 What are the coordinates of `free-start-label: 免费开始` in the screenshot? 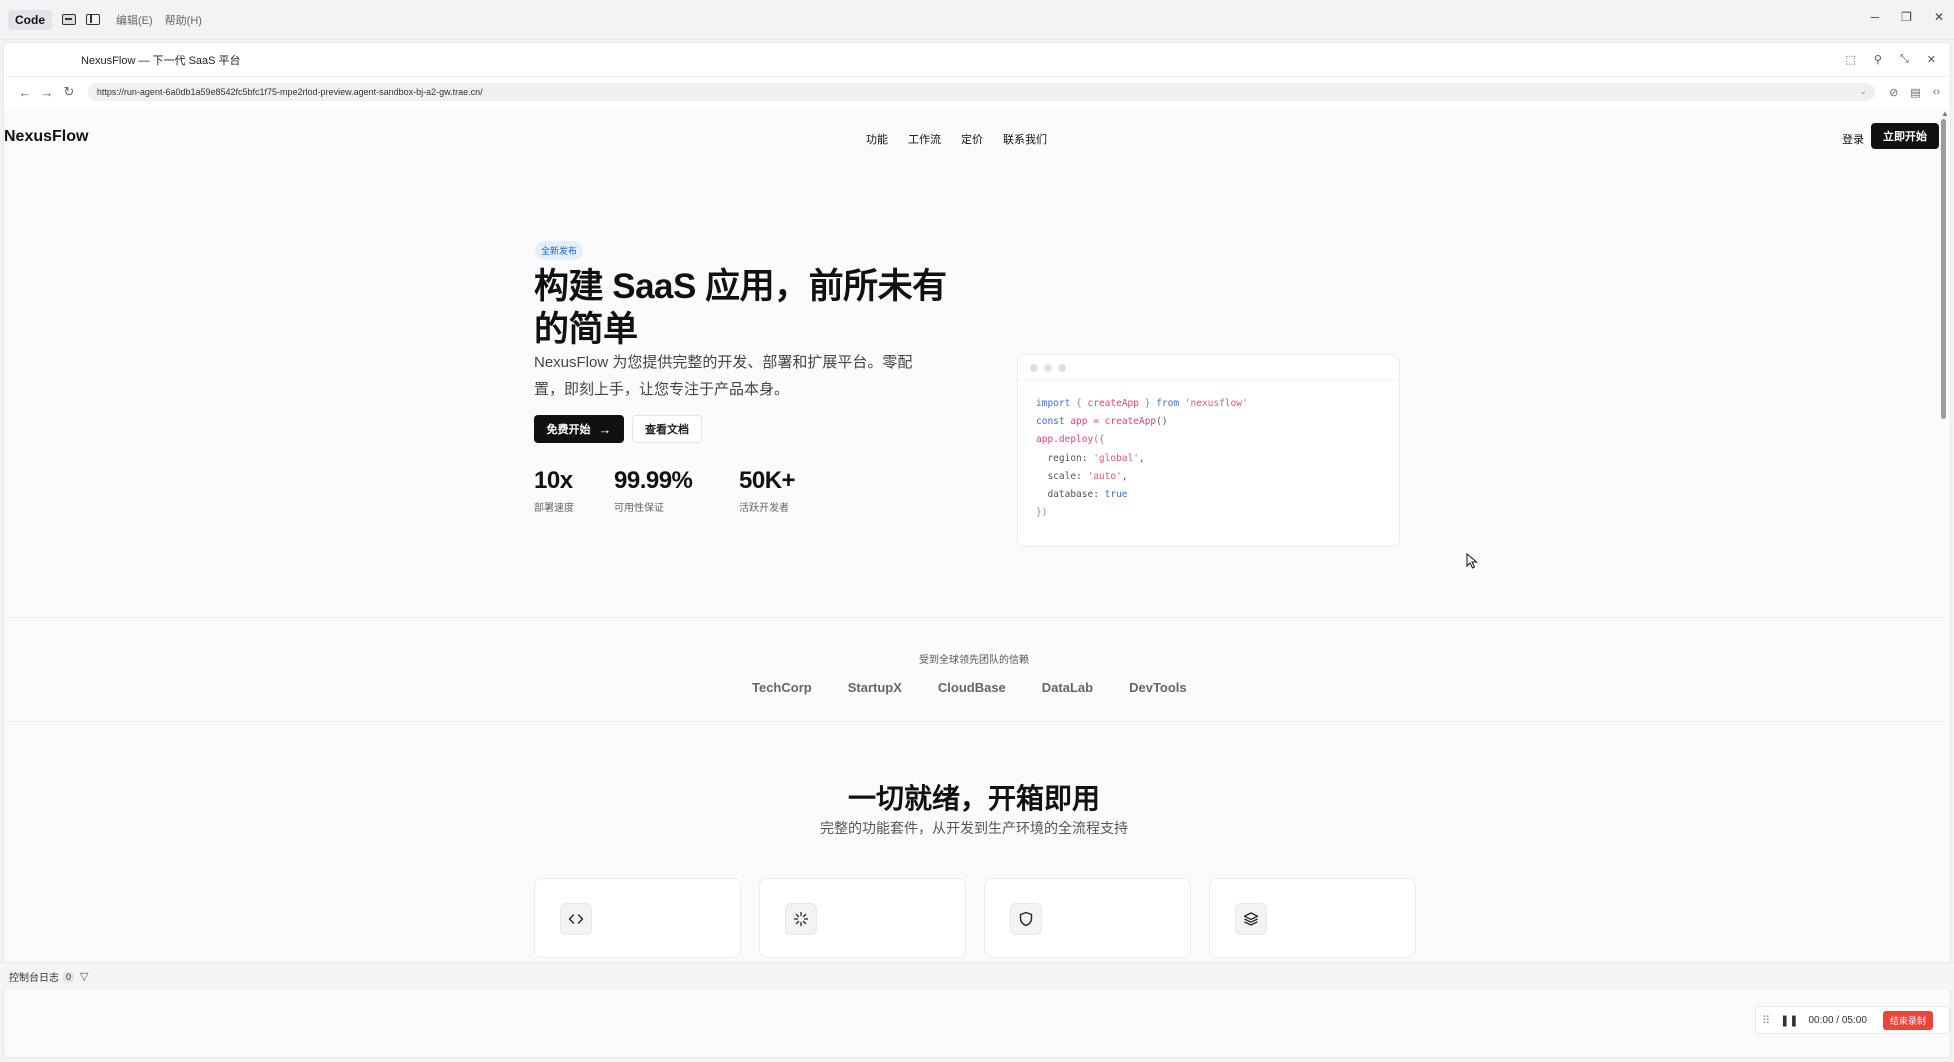 It's located at (568, 430).